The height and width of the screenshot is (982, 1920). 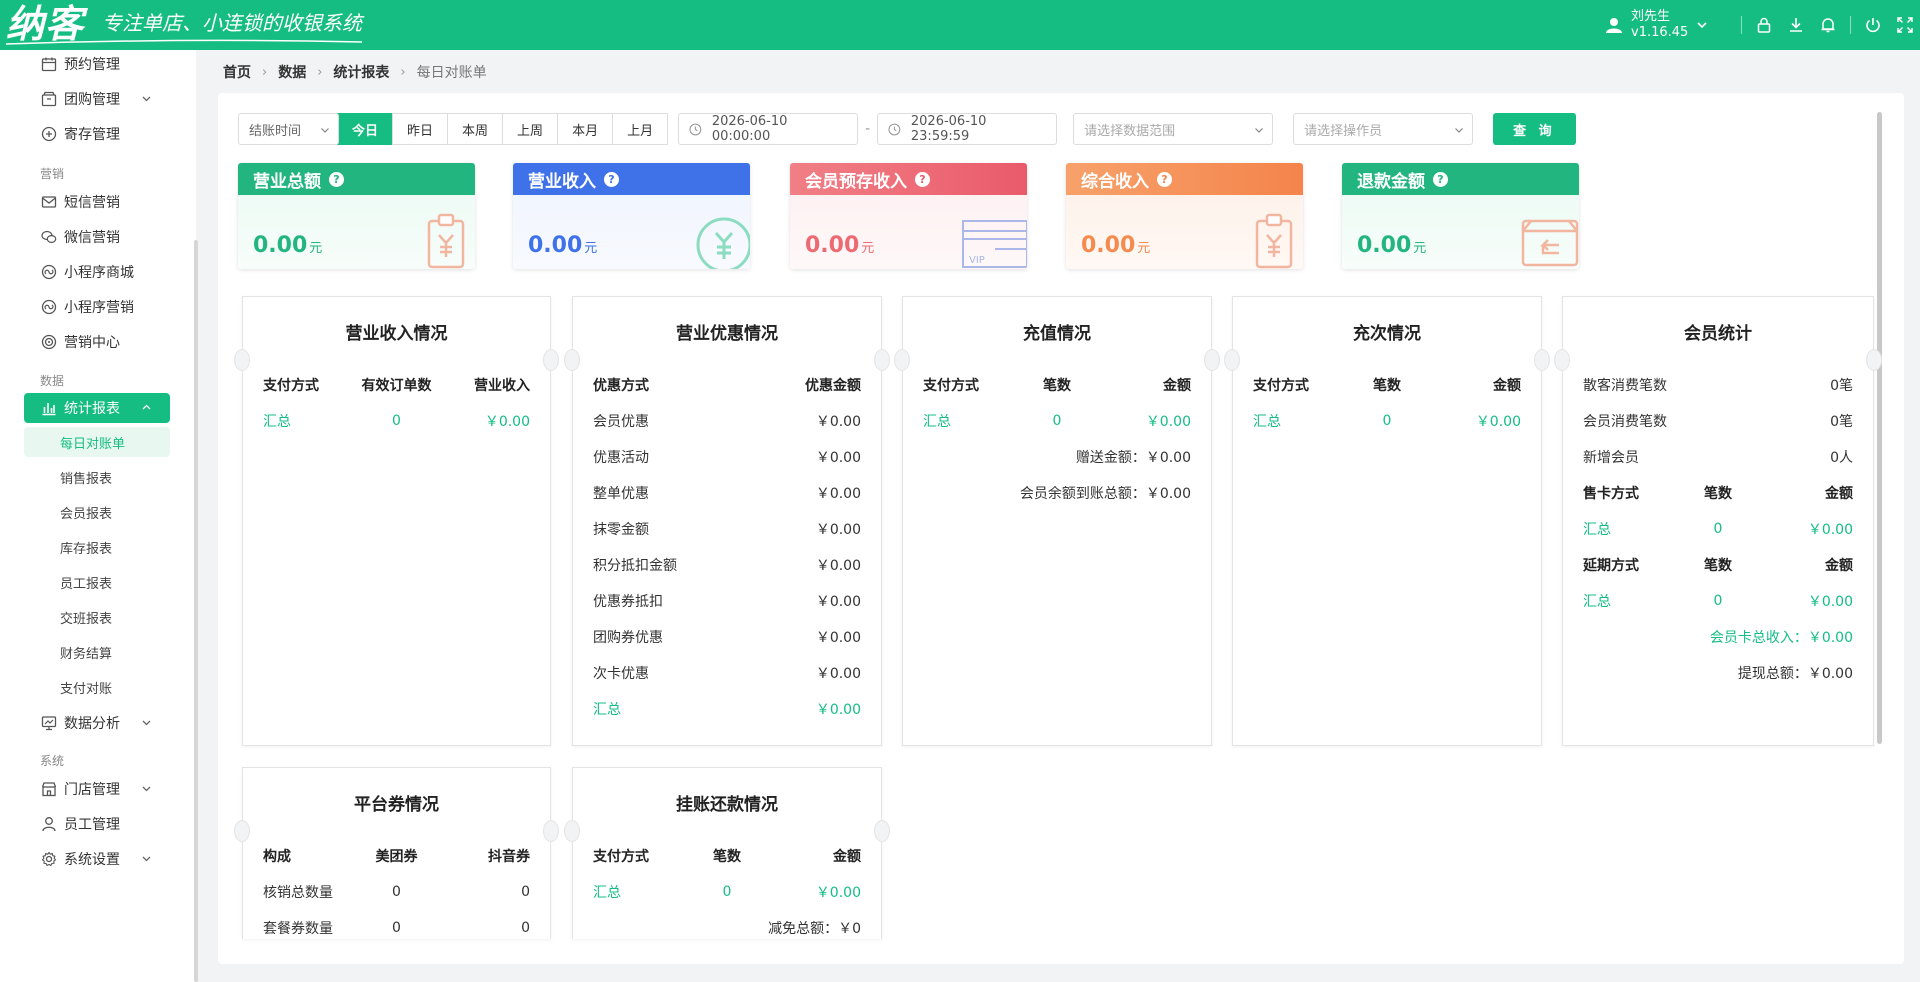 I want to click on bell-icon, so click(x=1828, y=25).